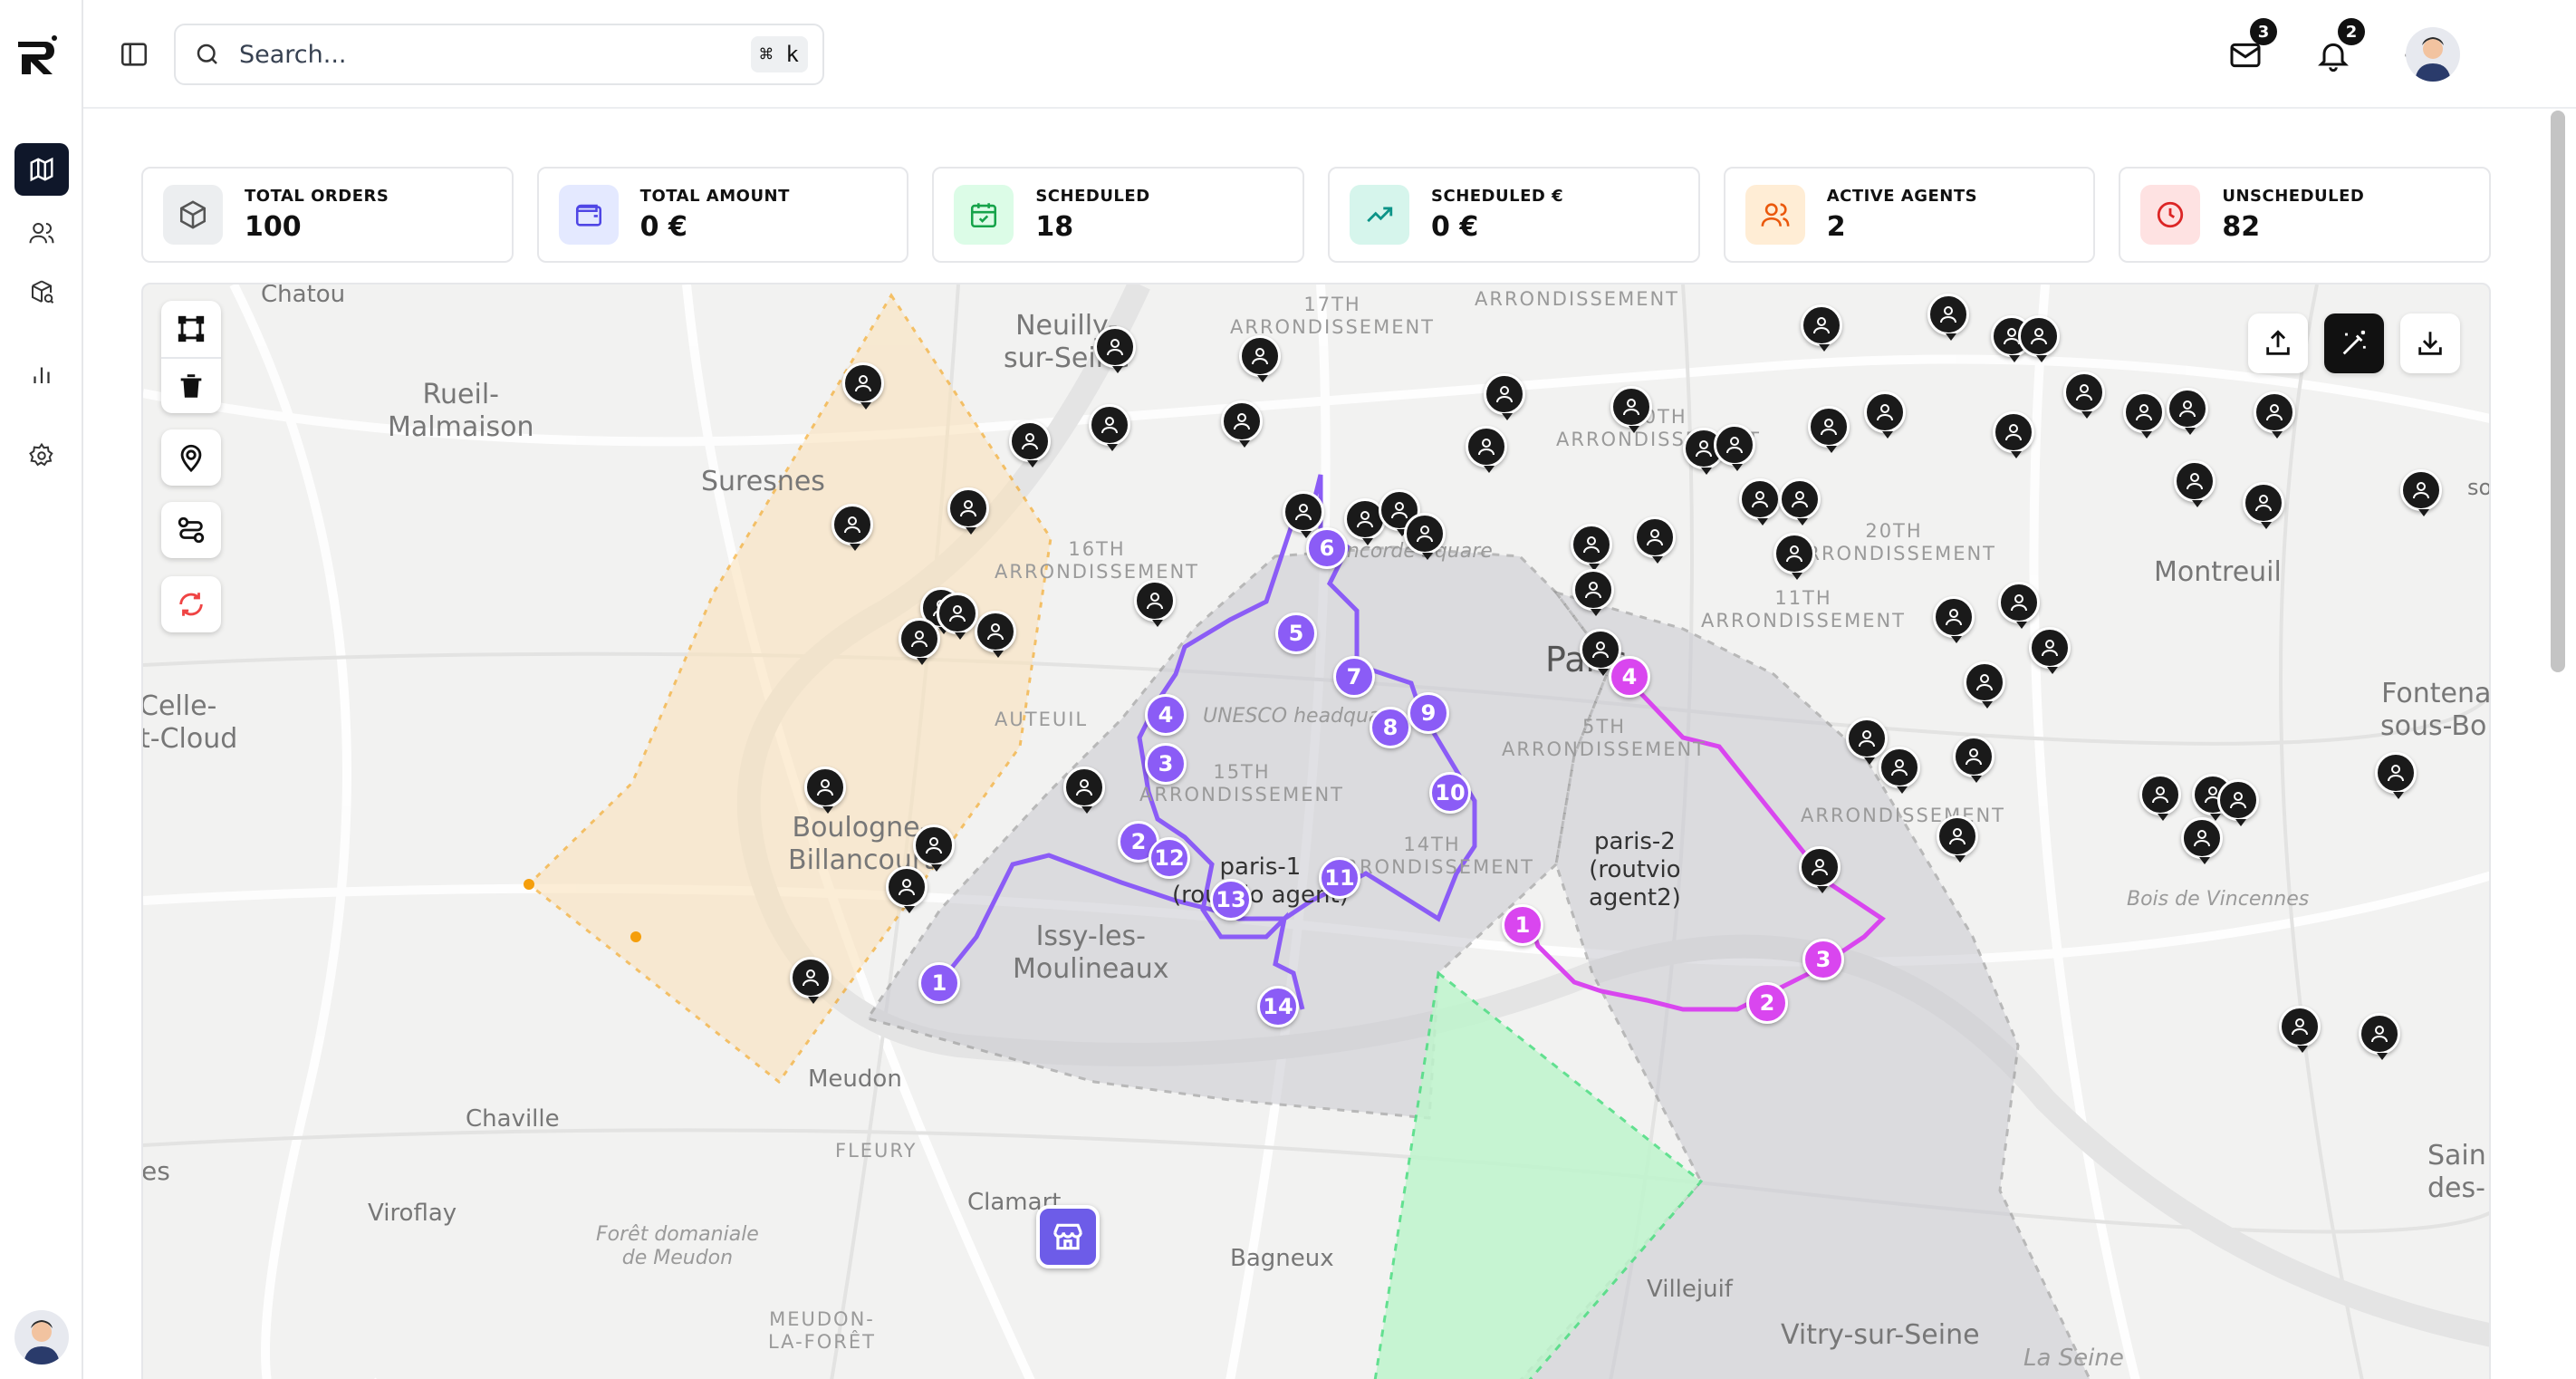 This screenshot has width=2576, height=1379. I want to click on search-box: ⌘ k, so click(499, 54).